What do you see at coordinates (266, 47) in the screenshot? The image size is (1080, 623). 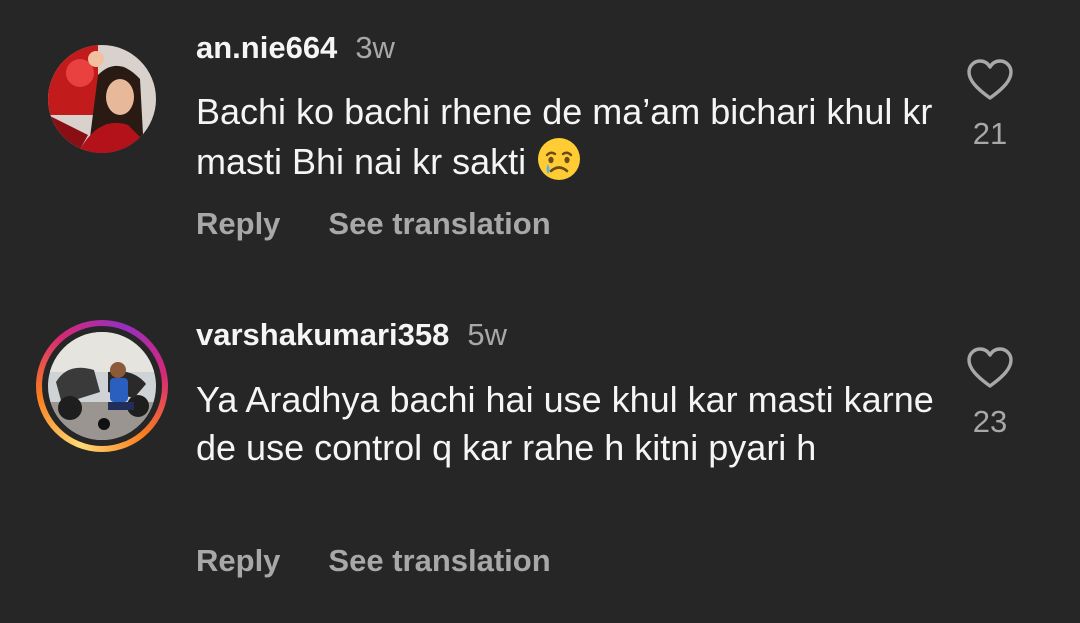 I see `username-text: an.nie664` at bounding box center [266, 47].